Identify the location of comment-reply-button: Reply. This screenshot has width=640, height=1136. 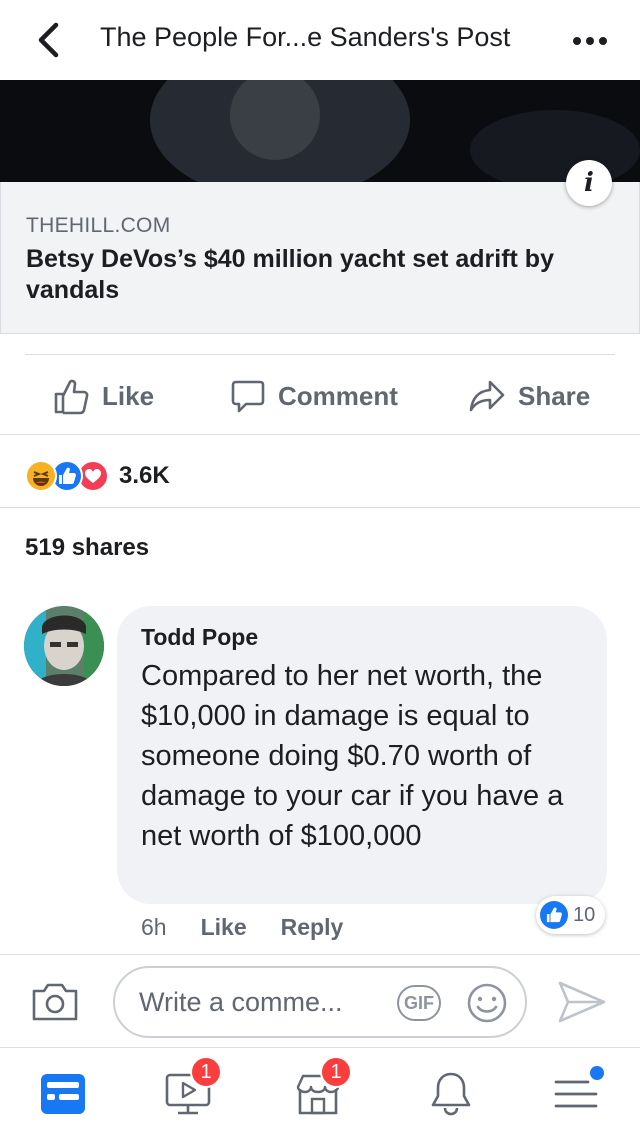
(312, 927).